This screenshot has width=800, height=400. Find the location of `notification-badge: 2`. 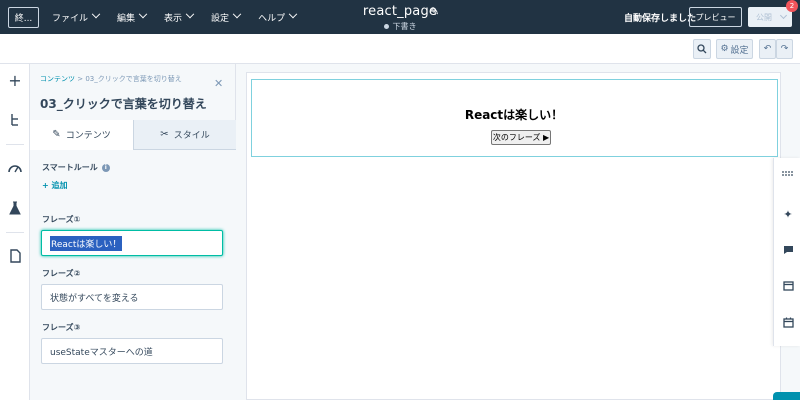

notification-badge: 2 is located at coordinates (792, 6).